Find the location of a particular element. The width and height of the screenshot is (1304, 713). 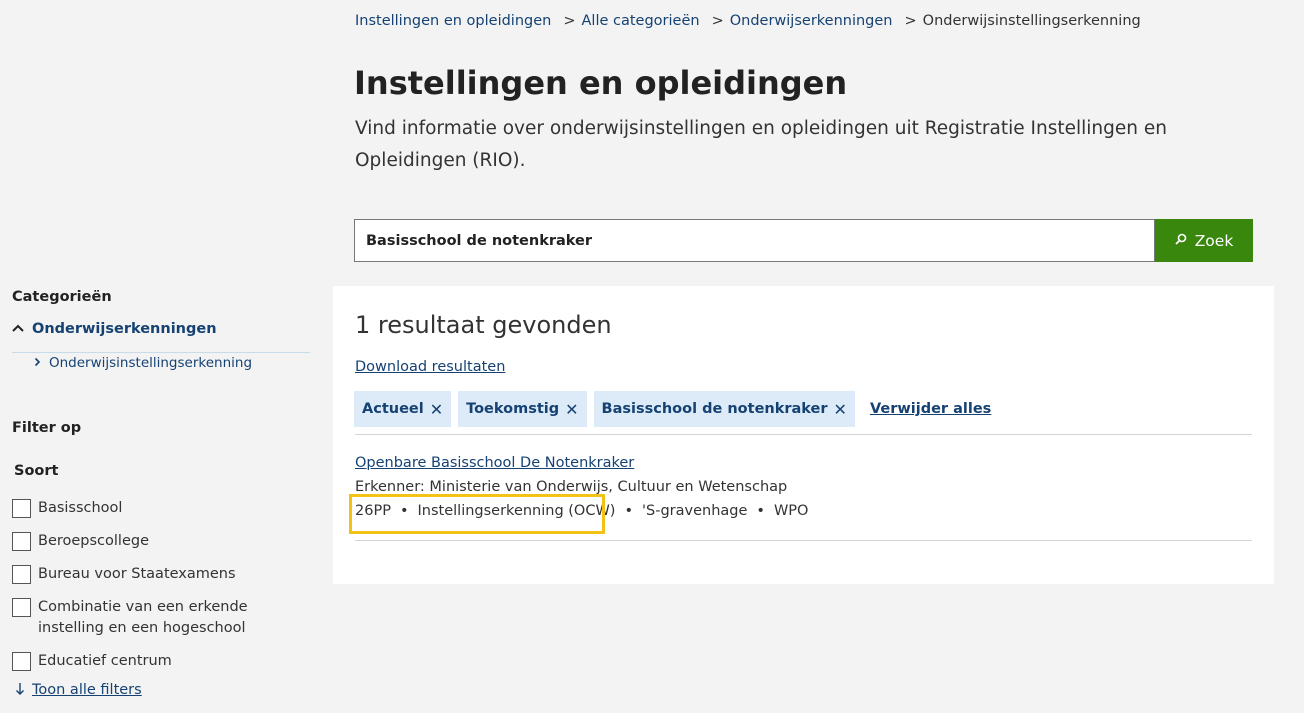

download-results-link: Download resultaten is located at coordinates (430, 367).